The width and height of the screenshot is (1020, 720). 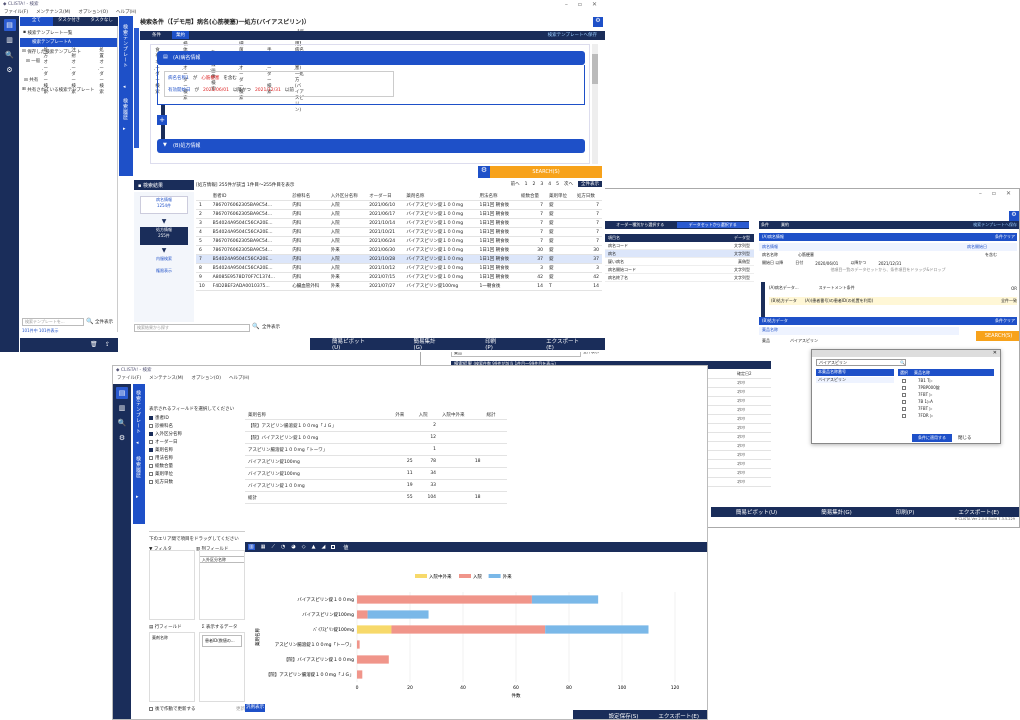 What do you see at coordinates (679, 254) in the screenshot?
I see `field-row: 病名 文字列型` at bounding box center [679, 254].